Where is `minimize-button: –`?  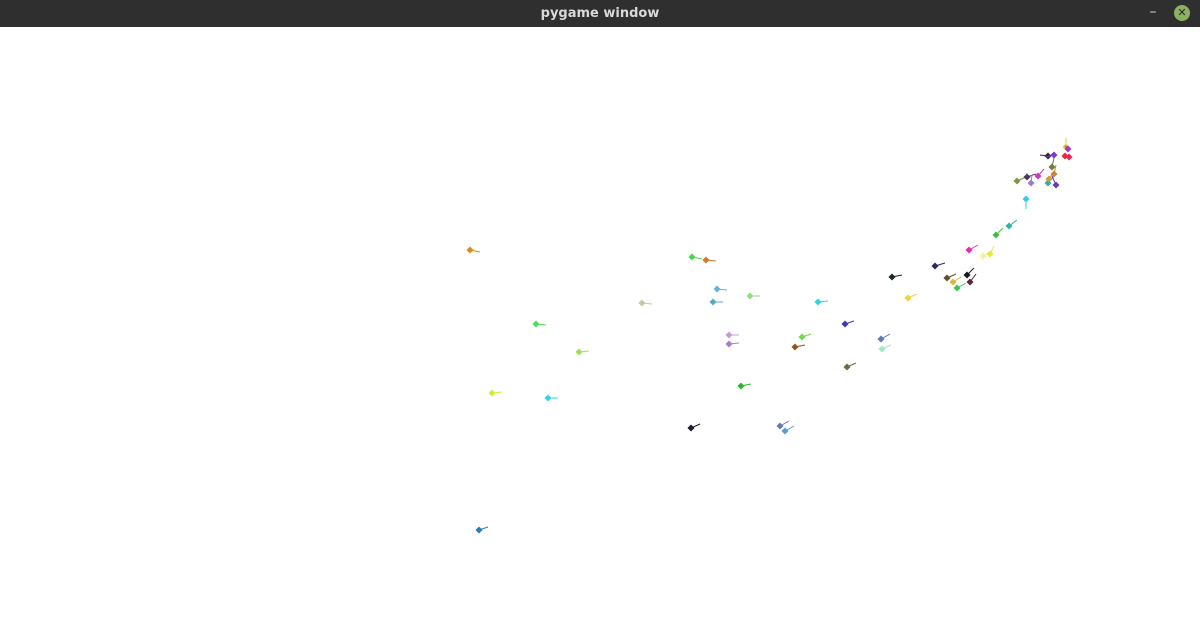
minimize-button: – is located at coordinates (1153, 13).